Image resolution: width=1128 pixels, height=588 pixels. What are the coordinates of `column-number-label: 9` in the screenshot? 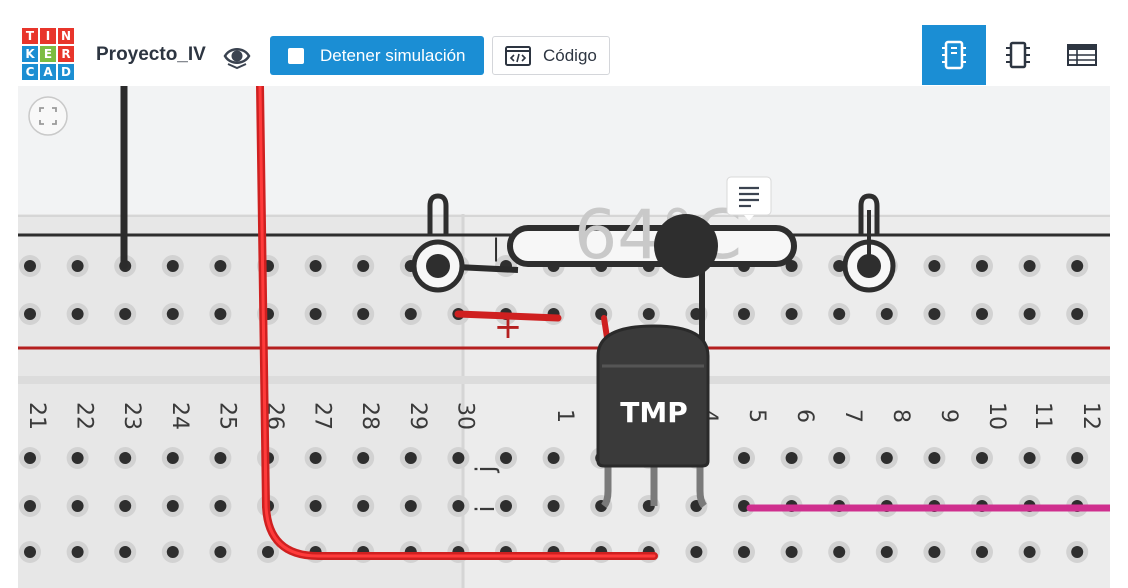 It's located at (948, 416).